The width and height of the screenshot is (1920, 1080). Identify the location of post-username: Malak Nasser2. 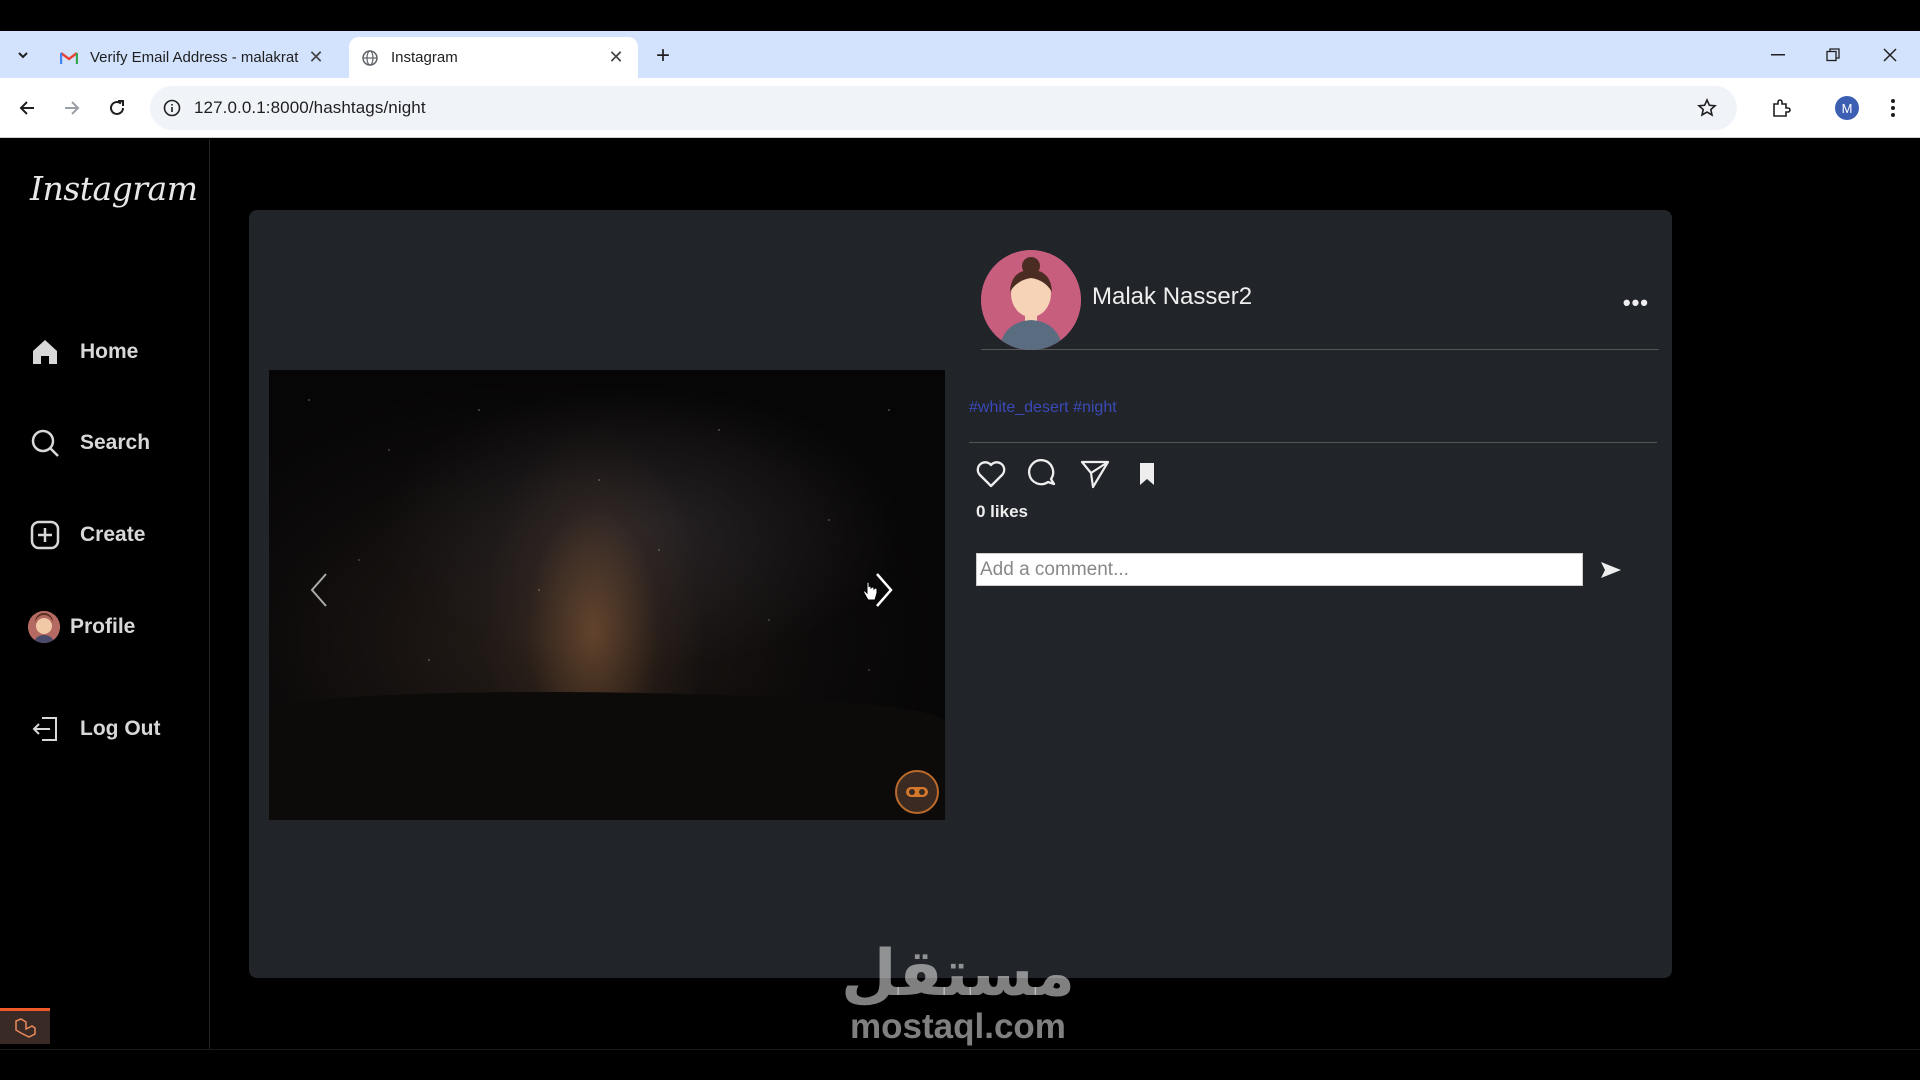
(1172, 297).